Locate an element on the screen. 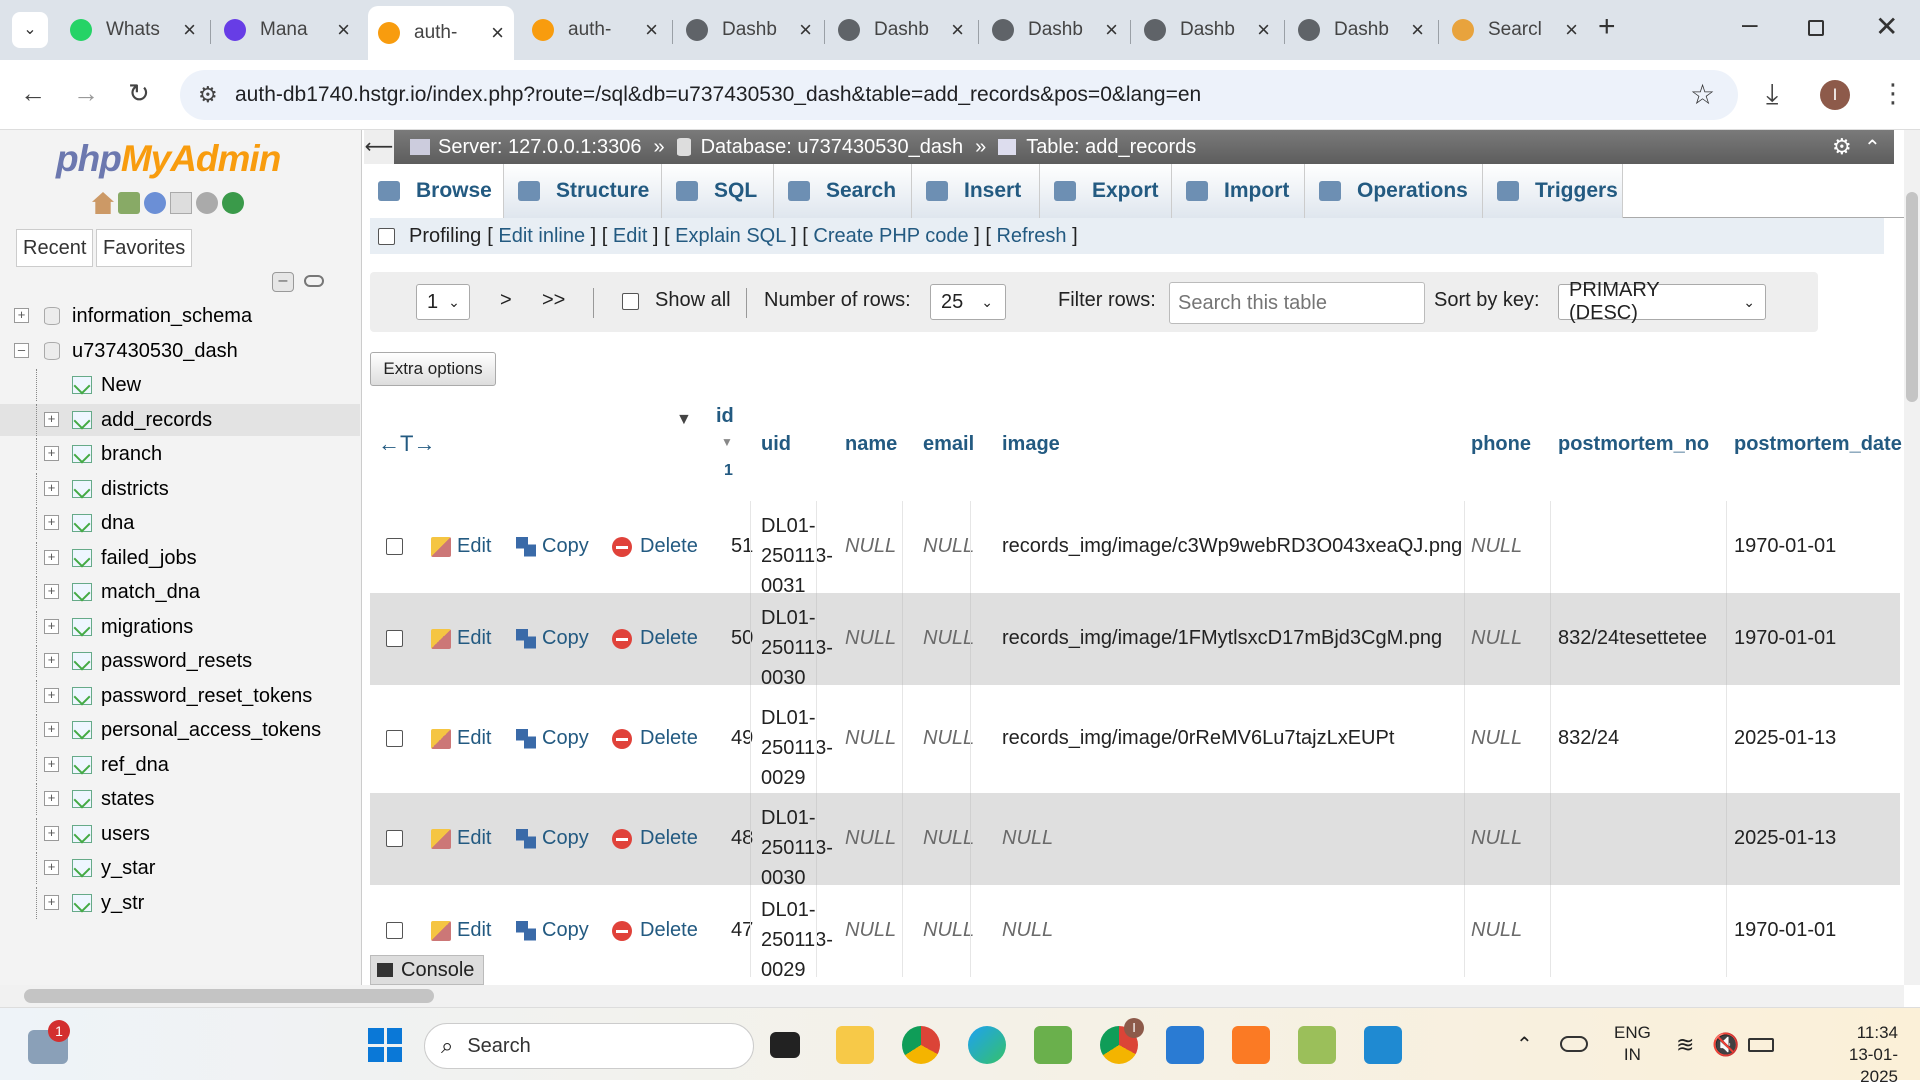  sidebar-table-item: + add_records is located at coordinates (180, 419).